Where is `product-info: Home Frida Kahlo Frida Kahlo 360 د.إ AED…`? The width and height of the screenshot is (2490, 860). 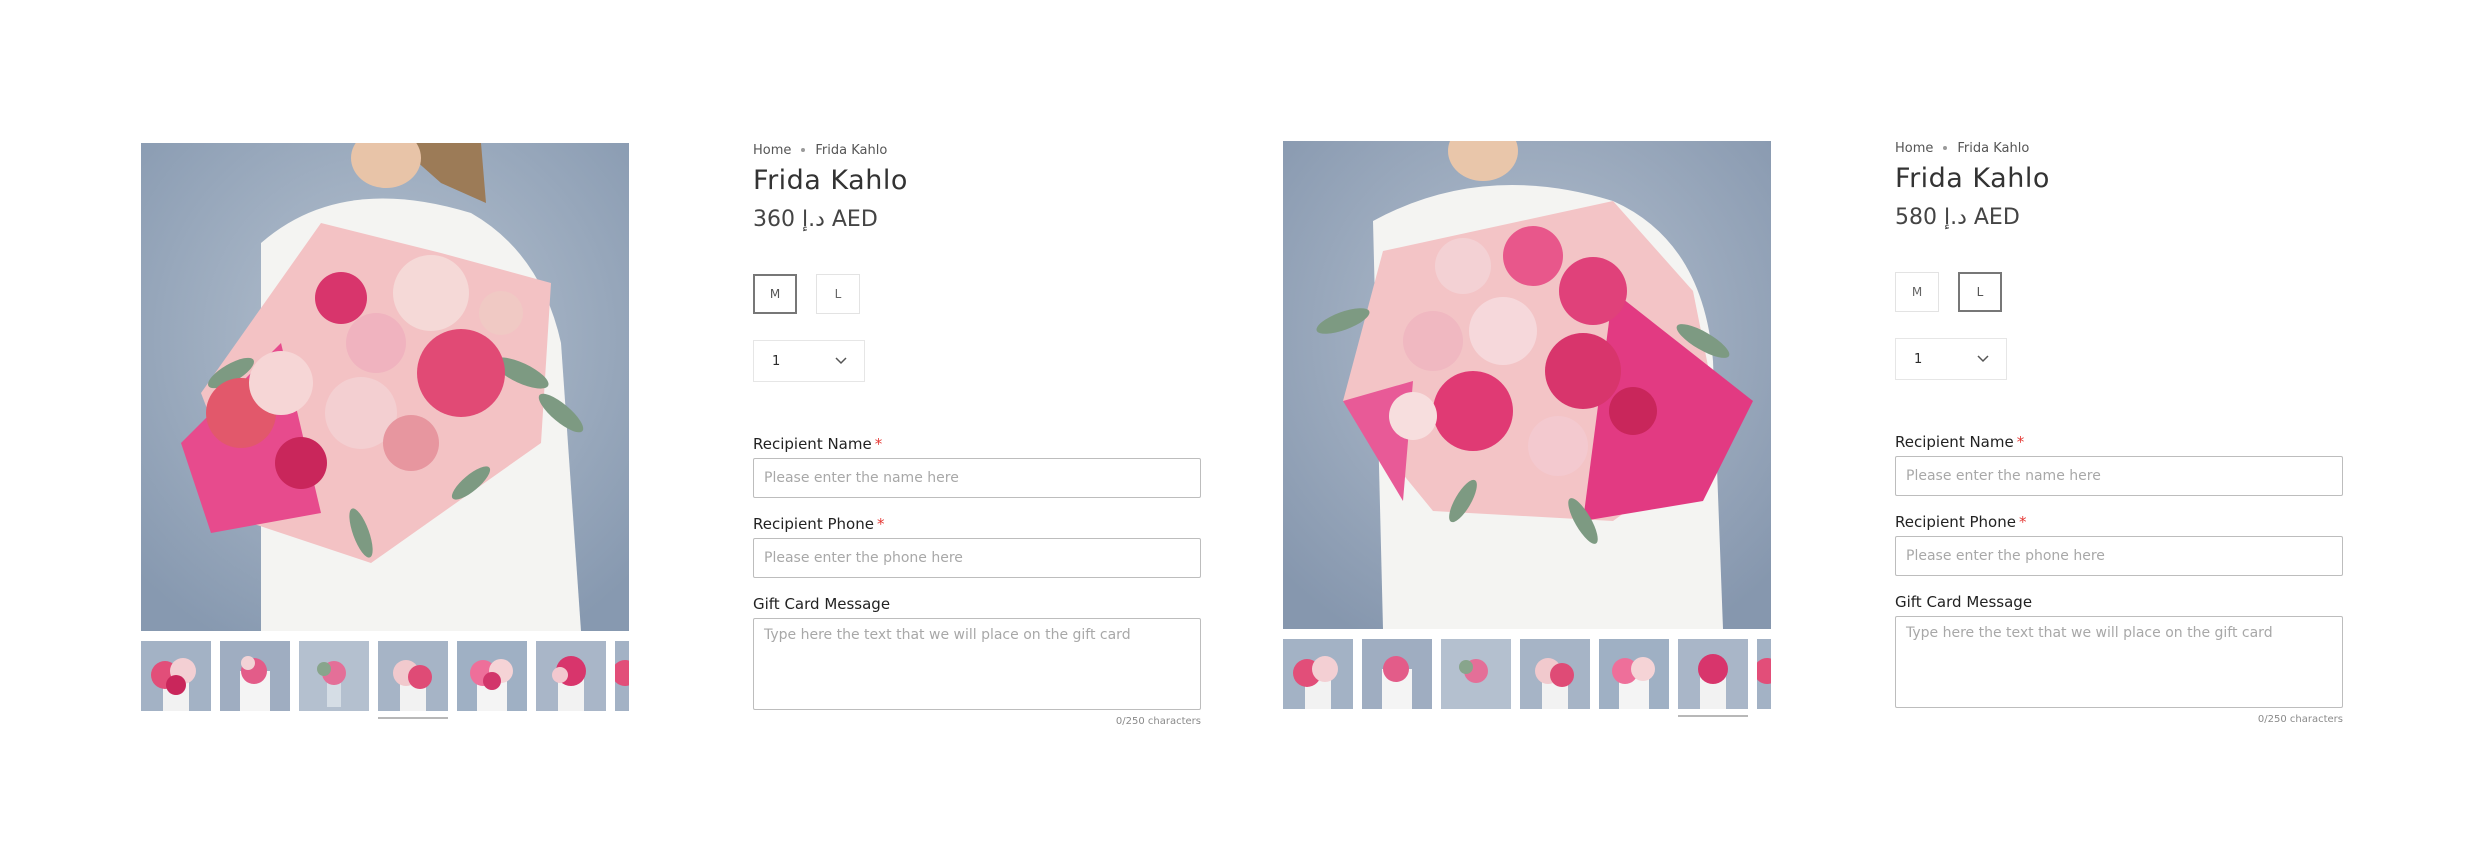 product-info: Home Frida Kahlo Frida Kahlo 360 د.إ AED… is located at coordinates (978, 434).